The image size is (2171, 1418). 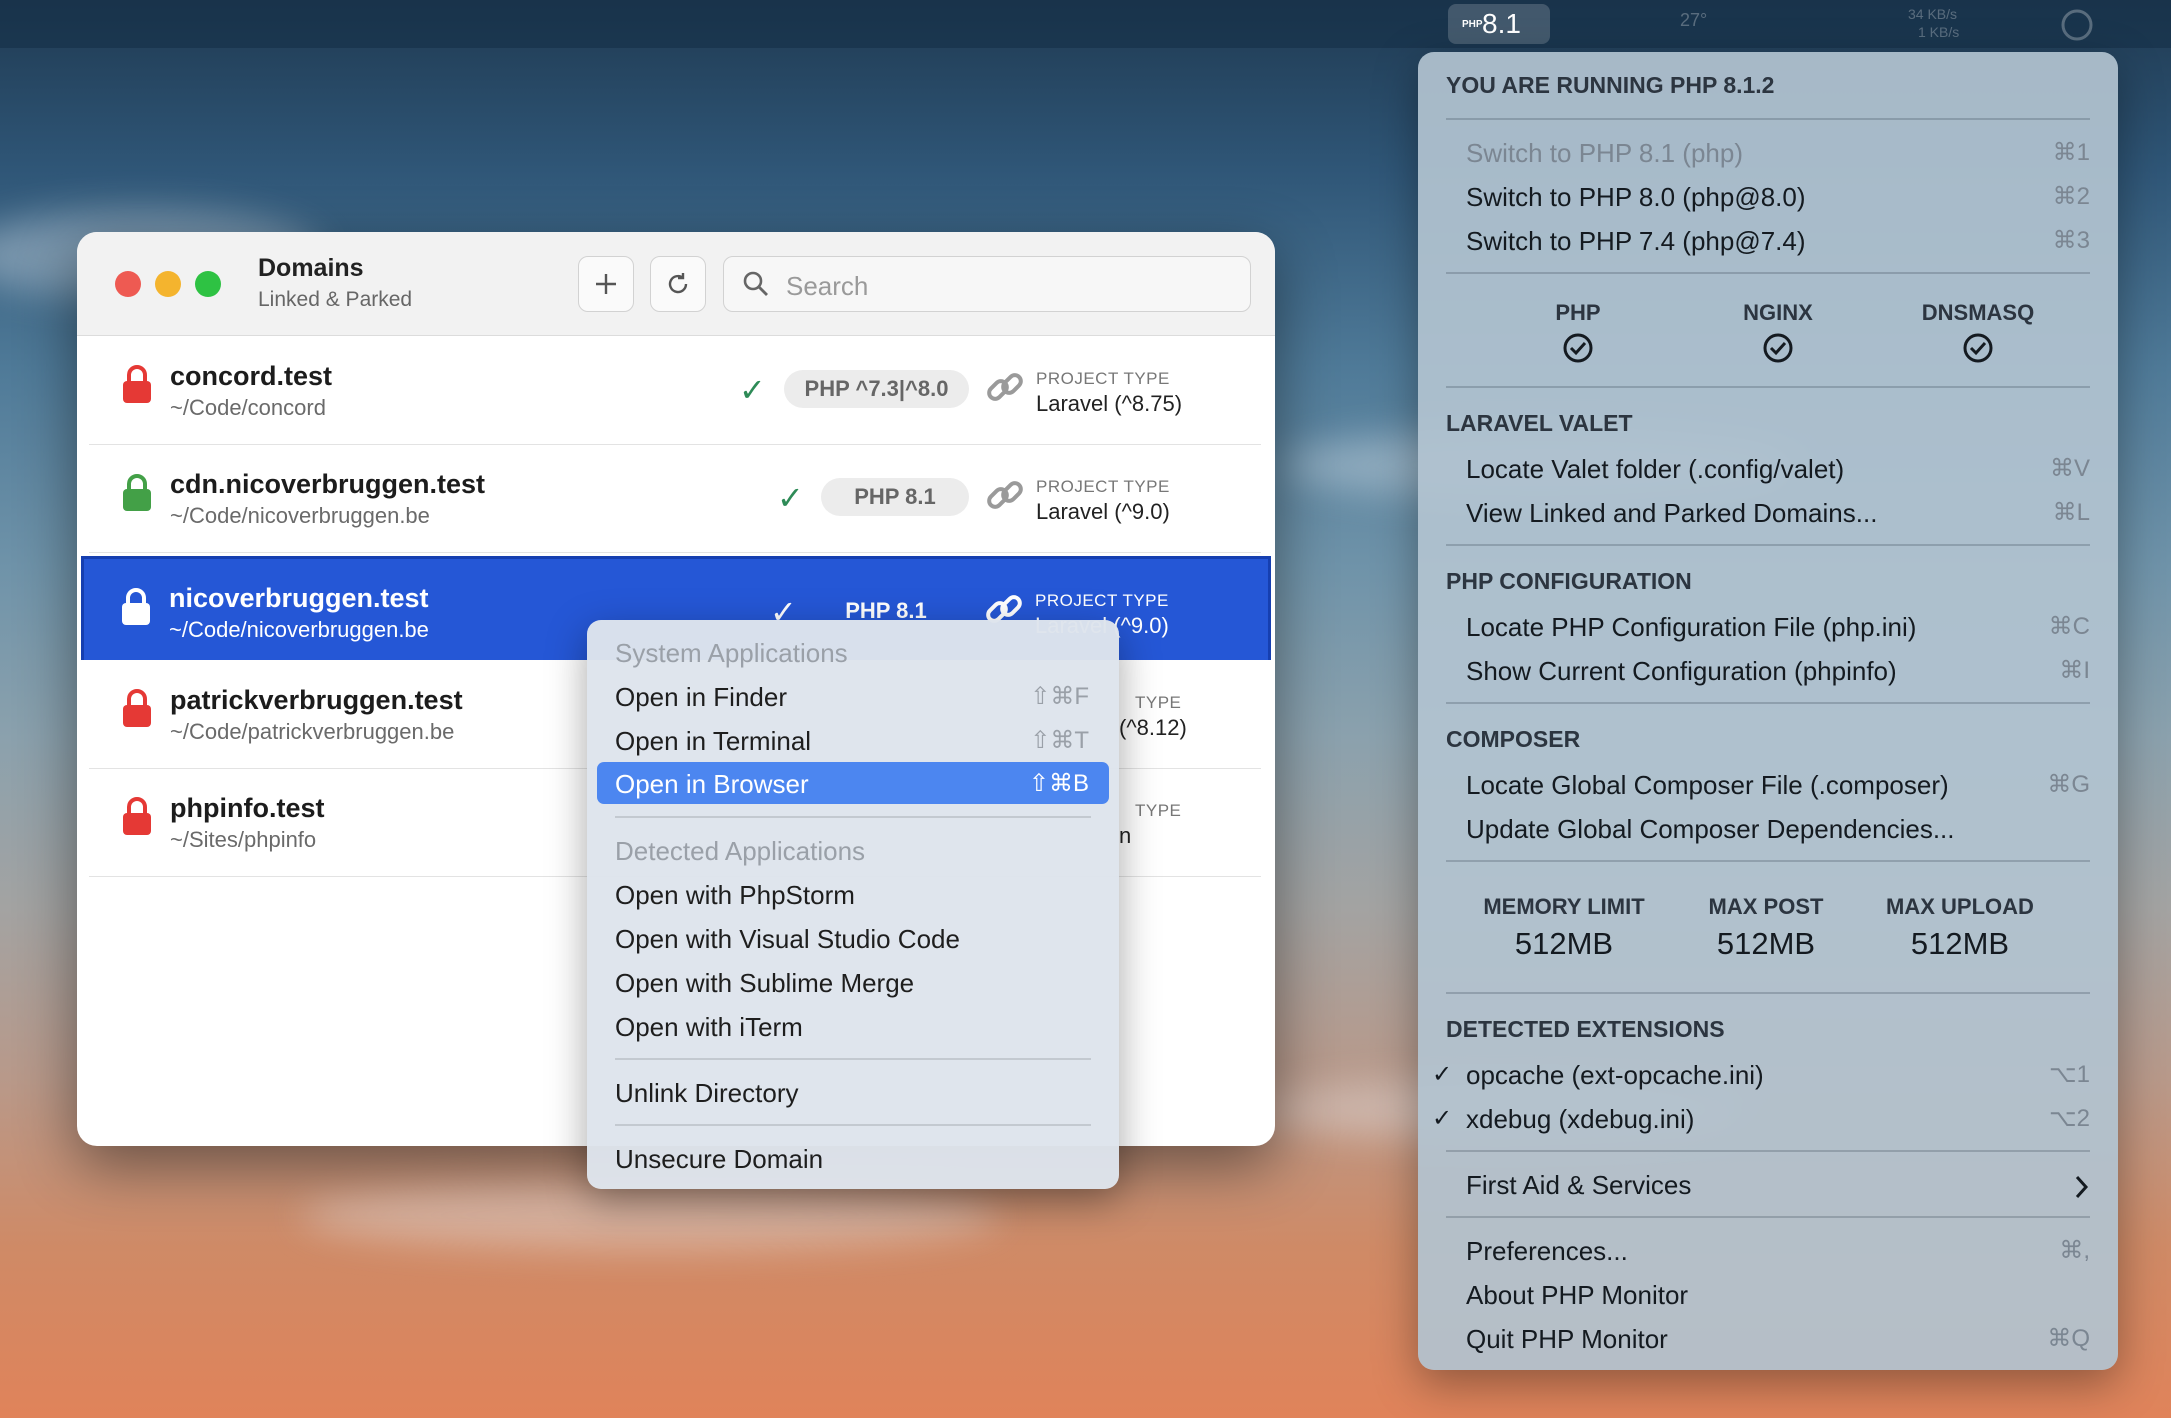 I want to click on shortcut-label: ⇧⌘F, so click(x=1059, y=696).